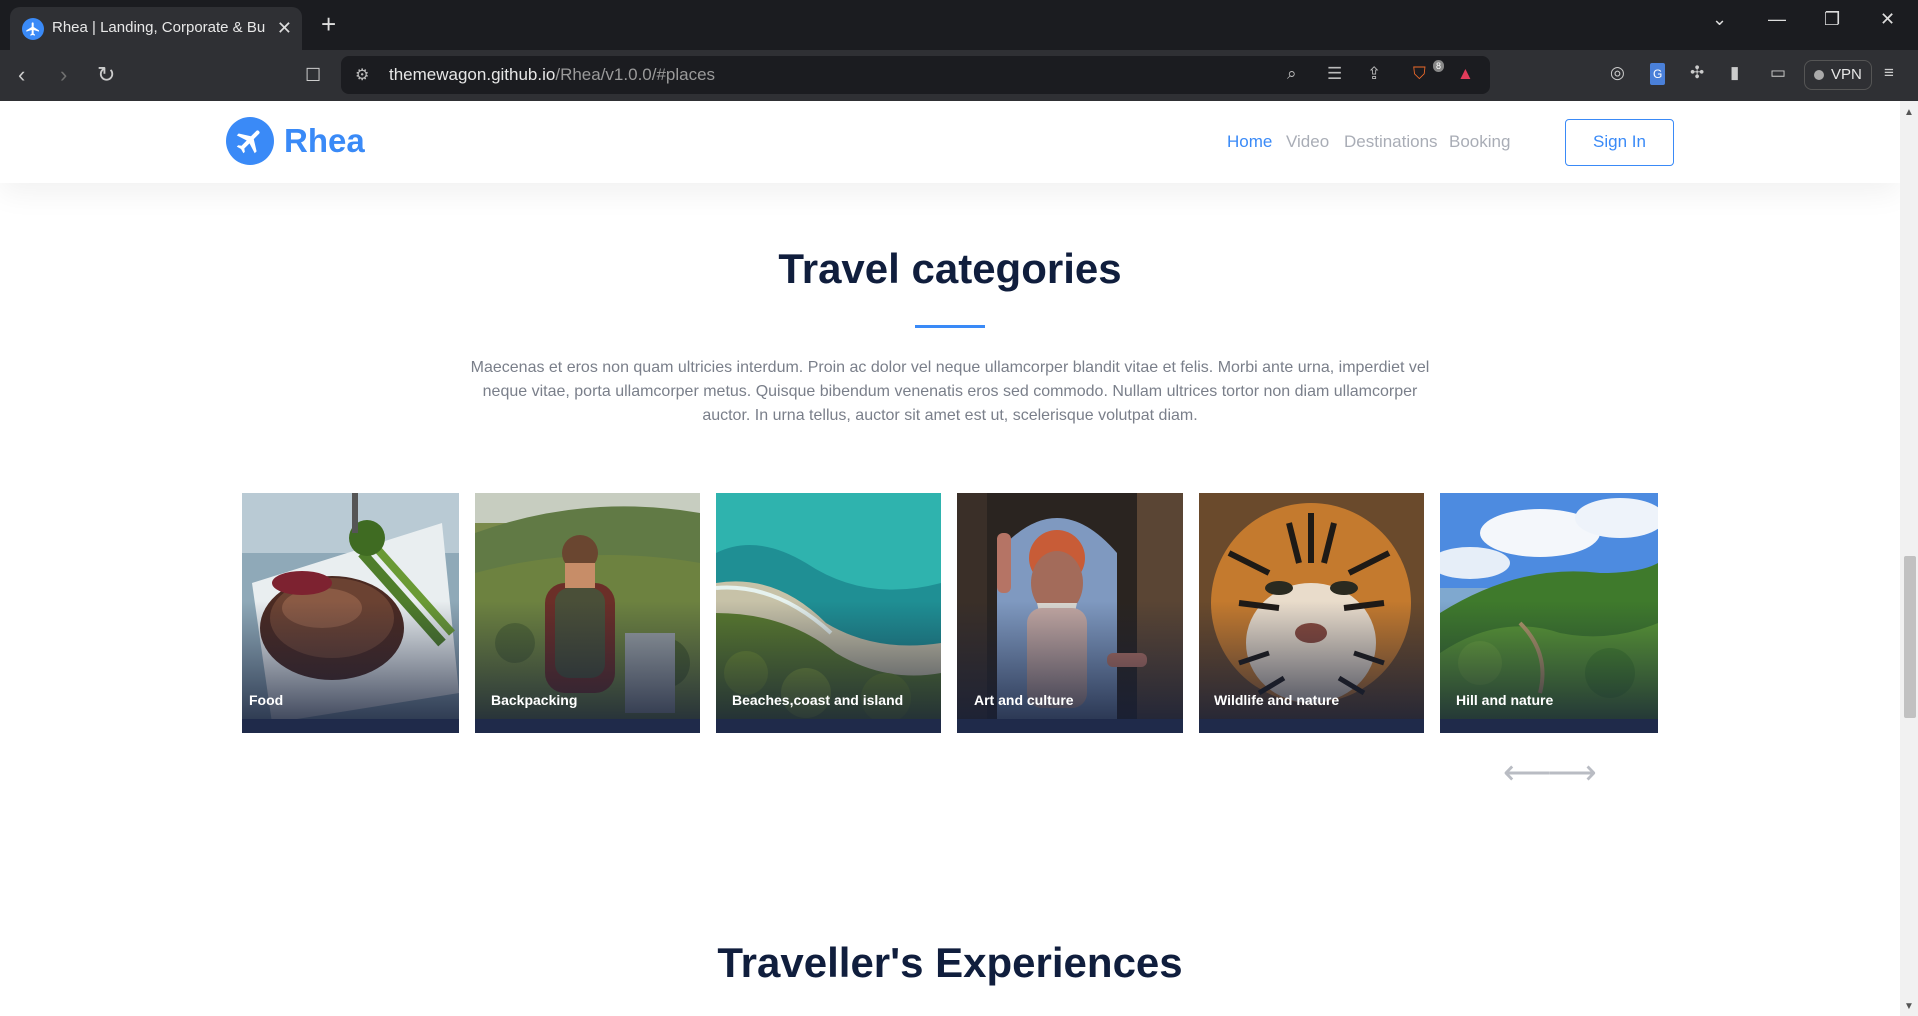 Image resolution: width=1918 pixels, height=1016 pixels. Describe the element at coordinates (1419, 74) in the screenshot. I see `brave-shield-icon: ⛉` at that location.